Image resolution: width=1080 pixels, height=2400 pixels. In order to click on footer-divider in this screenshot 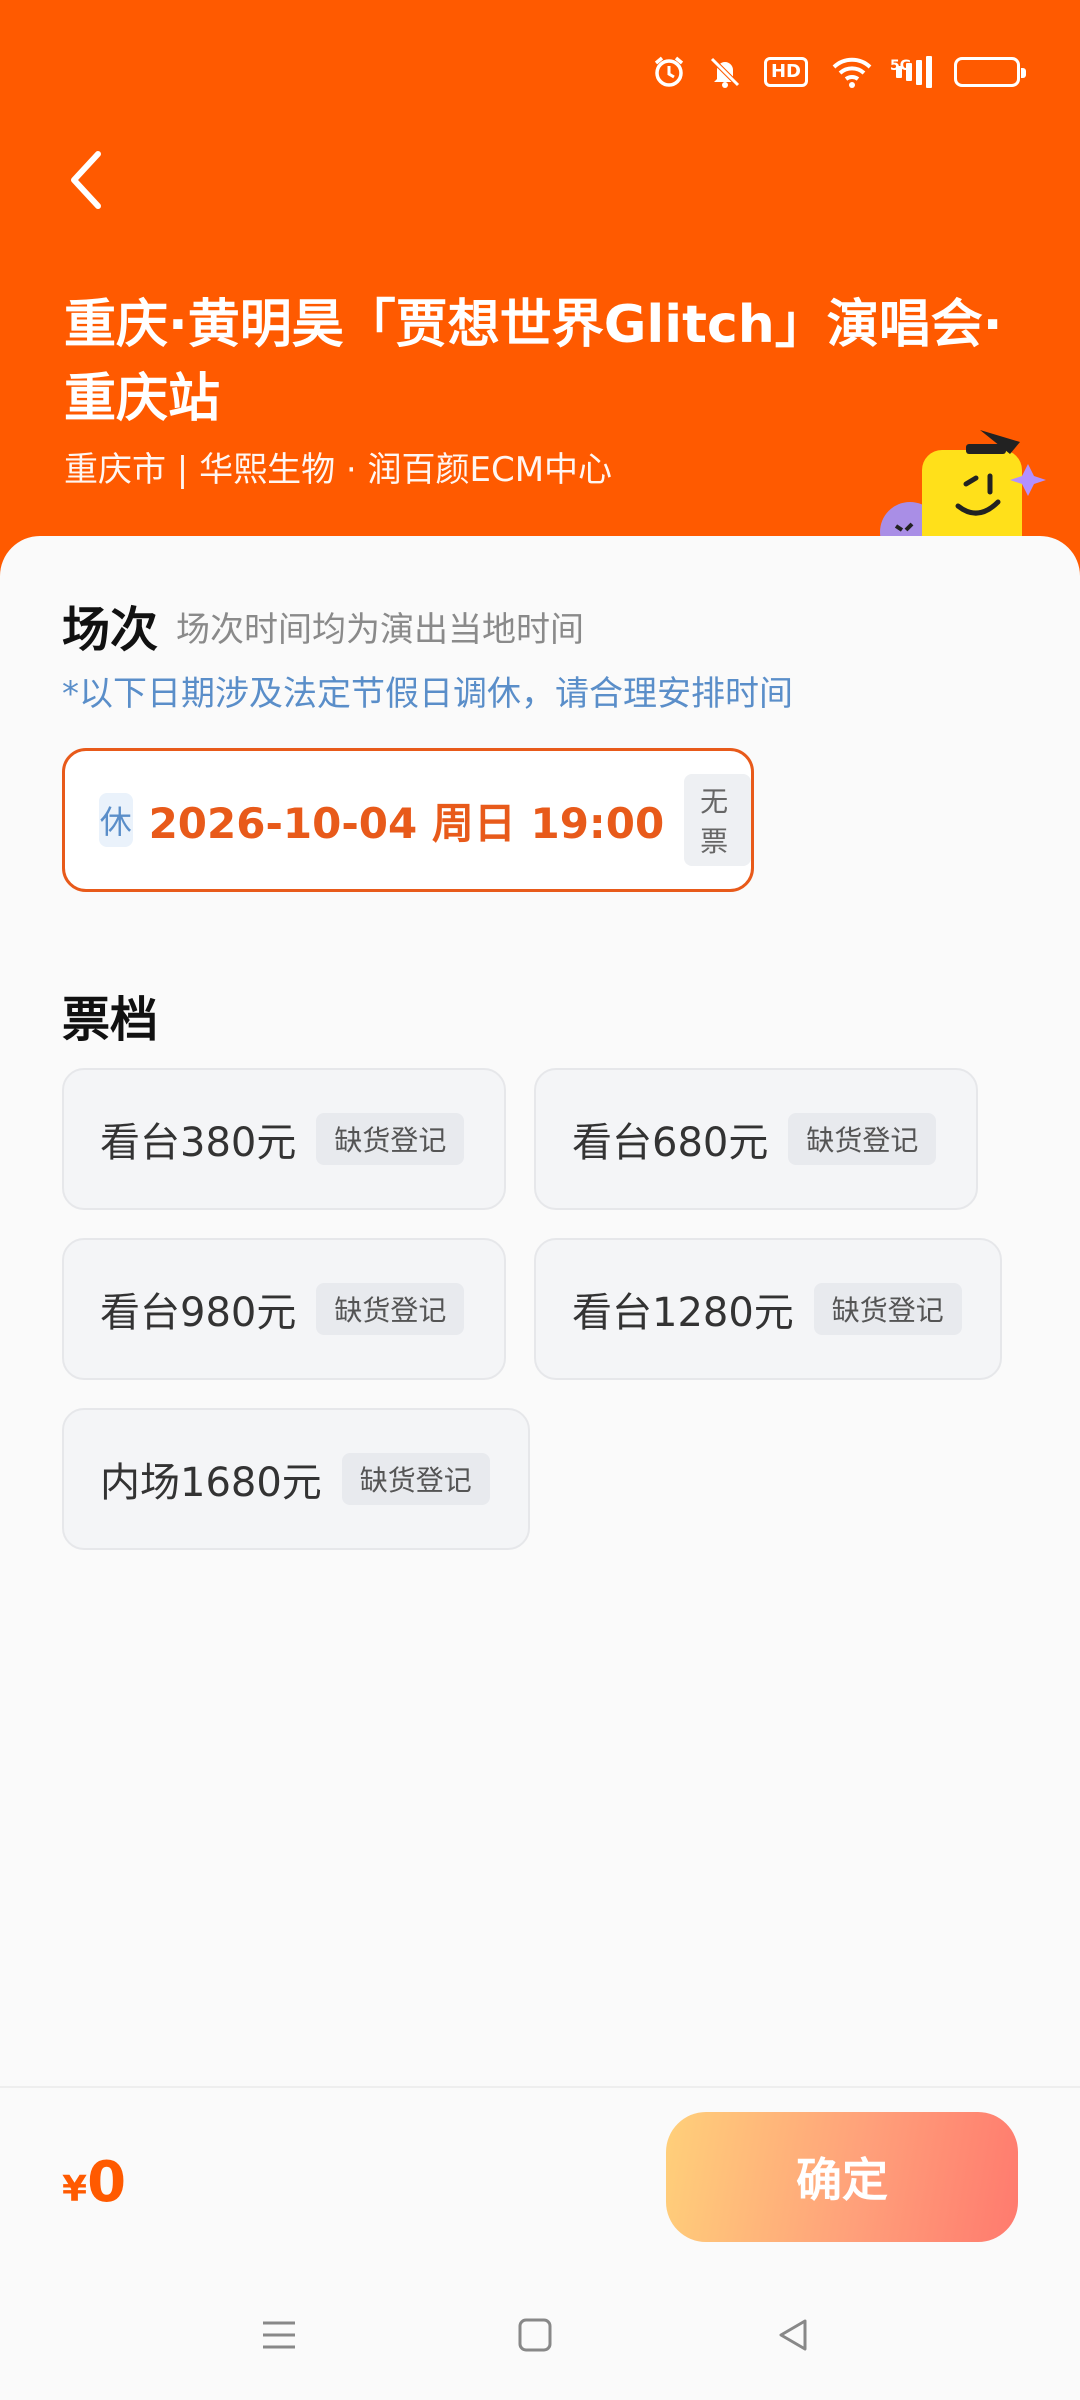, I will do `click(540, 2087)`.